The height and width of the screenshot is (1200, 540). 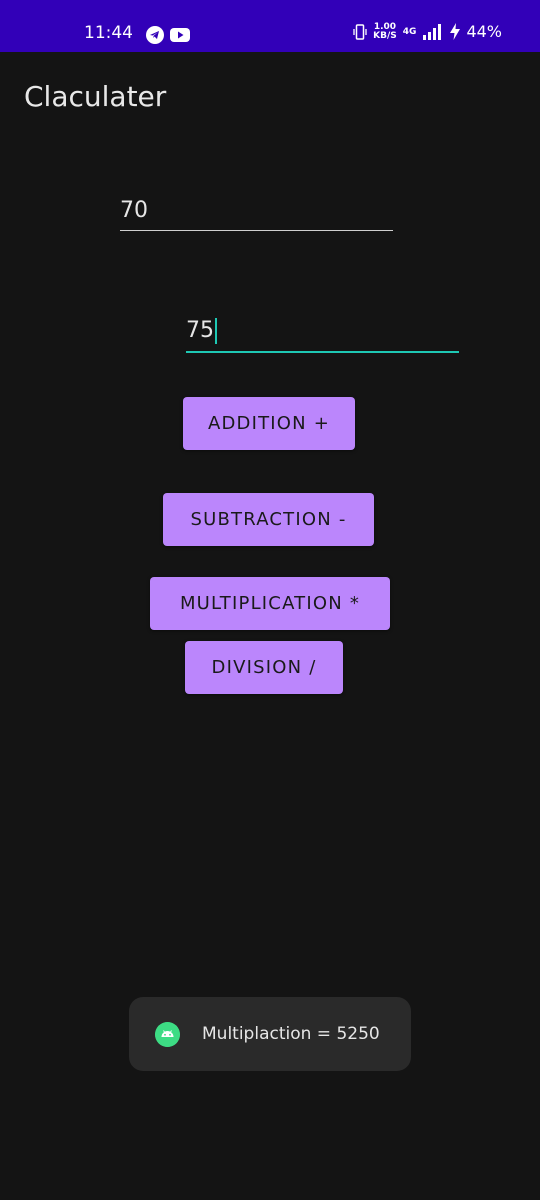 I want to click on second-number-input: 75, so click(x=322, y=335).